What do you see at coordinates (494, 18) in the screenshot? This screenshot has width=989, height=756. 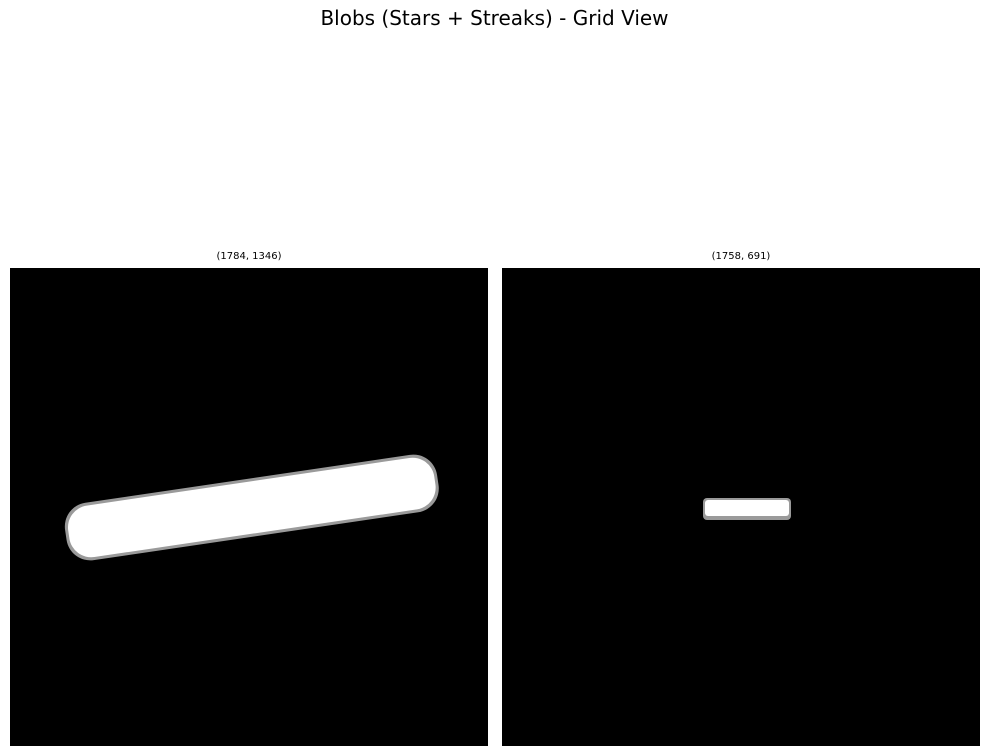 I see `figure-title: Blobs (Stars + Streaks) - Grid View` at bounding box center [494, 18].